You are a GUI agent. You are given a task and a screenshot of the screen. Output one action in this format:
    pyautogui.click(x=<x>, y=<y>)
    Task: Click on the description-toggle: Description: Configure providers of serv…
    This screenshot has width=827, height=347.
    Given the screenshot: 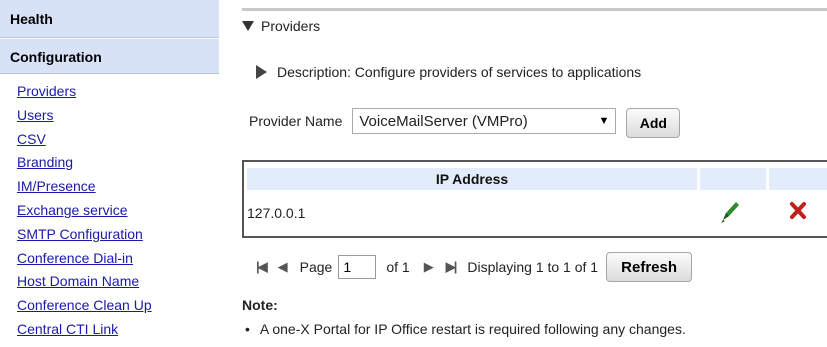 What is the action you would take?
    pyautogui.click(x=448, y=72)
    